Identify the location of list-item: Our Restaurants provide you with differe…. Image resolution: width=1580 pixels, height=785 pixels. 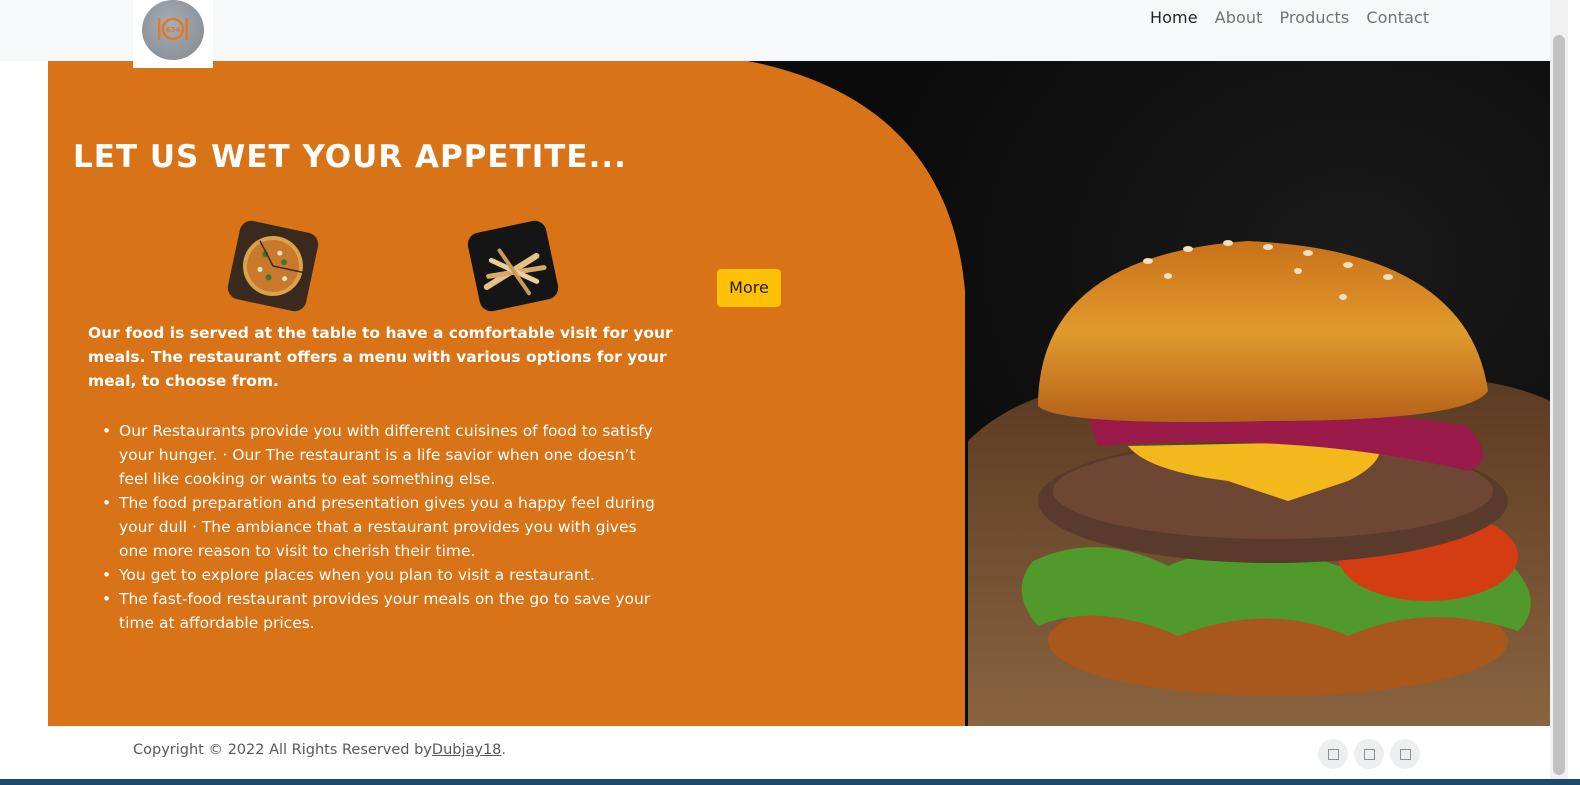
(382, 455).